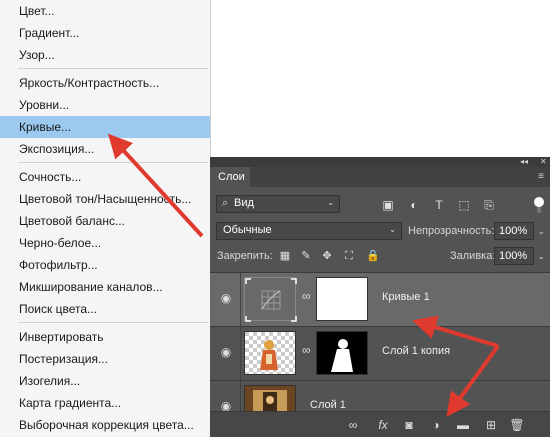  What do you see at coordinates (342, 355) in the screenshot?
I see `mask-silhouette` at bounding box center [342, 355].